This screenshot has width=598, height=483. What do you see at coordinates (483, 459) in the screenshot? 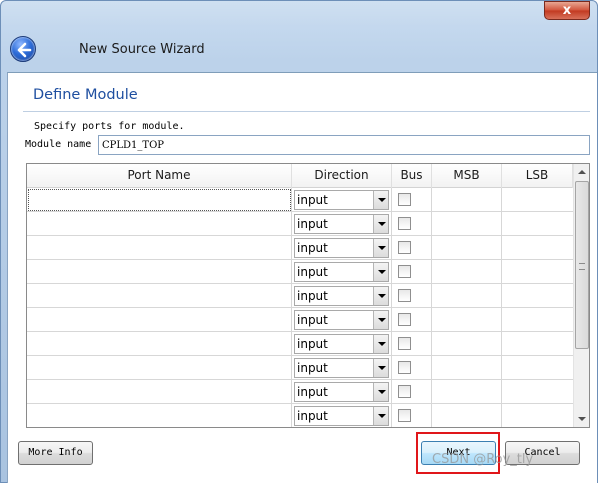
I see `watermark: CSDN @Roy_tly` at bounding box center [483, 459].